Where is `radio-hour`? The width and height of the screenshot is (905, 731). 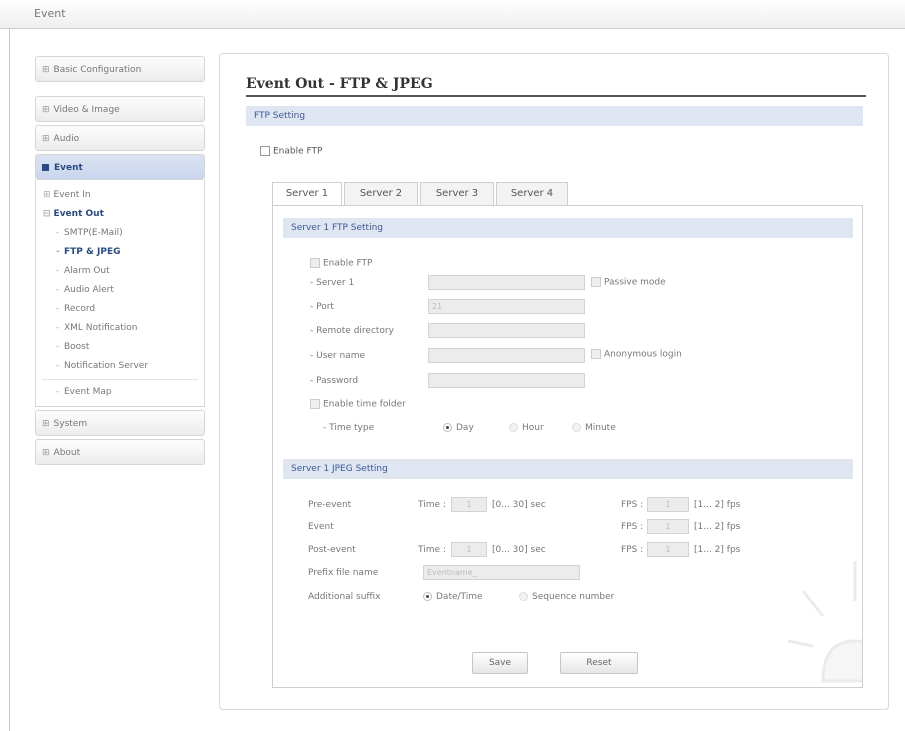
radio-hour is located at coordinates (513, 427).